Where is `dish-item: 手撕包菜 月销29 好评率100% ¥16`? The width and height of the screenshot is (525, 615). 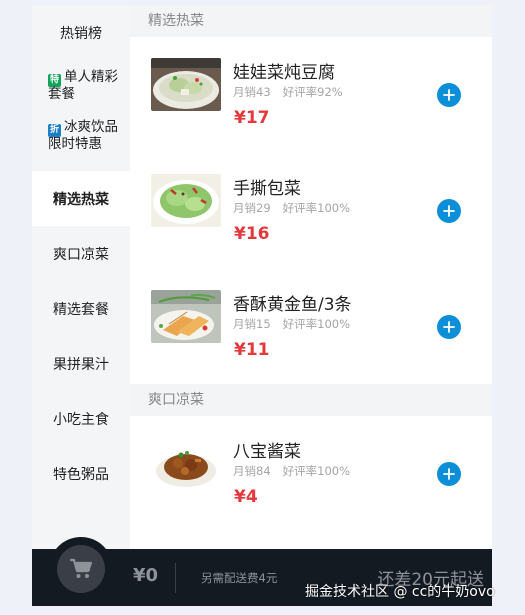 dish-item: 手撕包菜 月销29 好评率100% ¥16 is located at coordinates (311, 224).